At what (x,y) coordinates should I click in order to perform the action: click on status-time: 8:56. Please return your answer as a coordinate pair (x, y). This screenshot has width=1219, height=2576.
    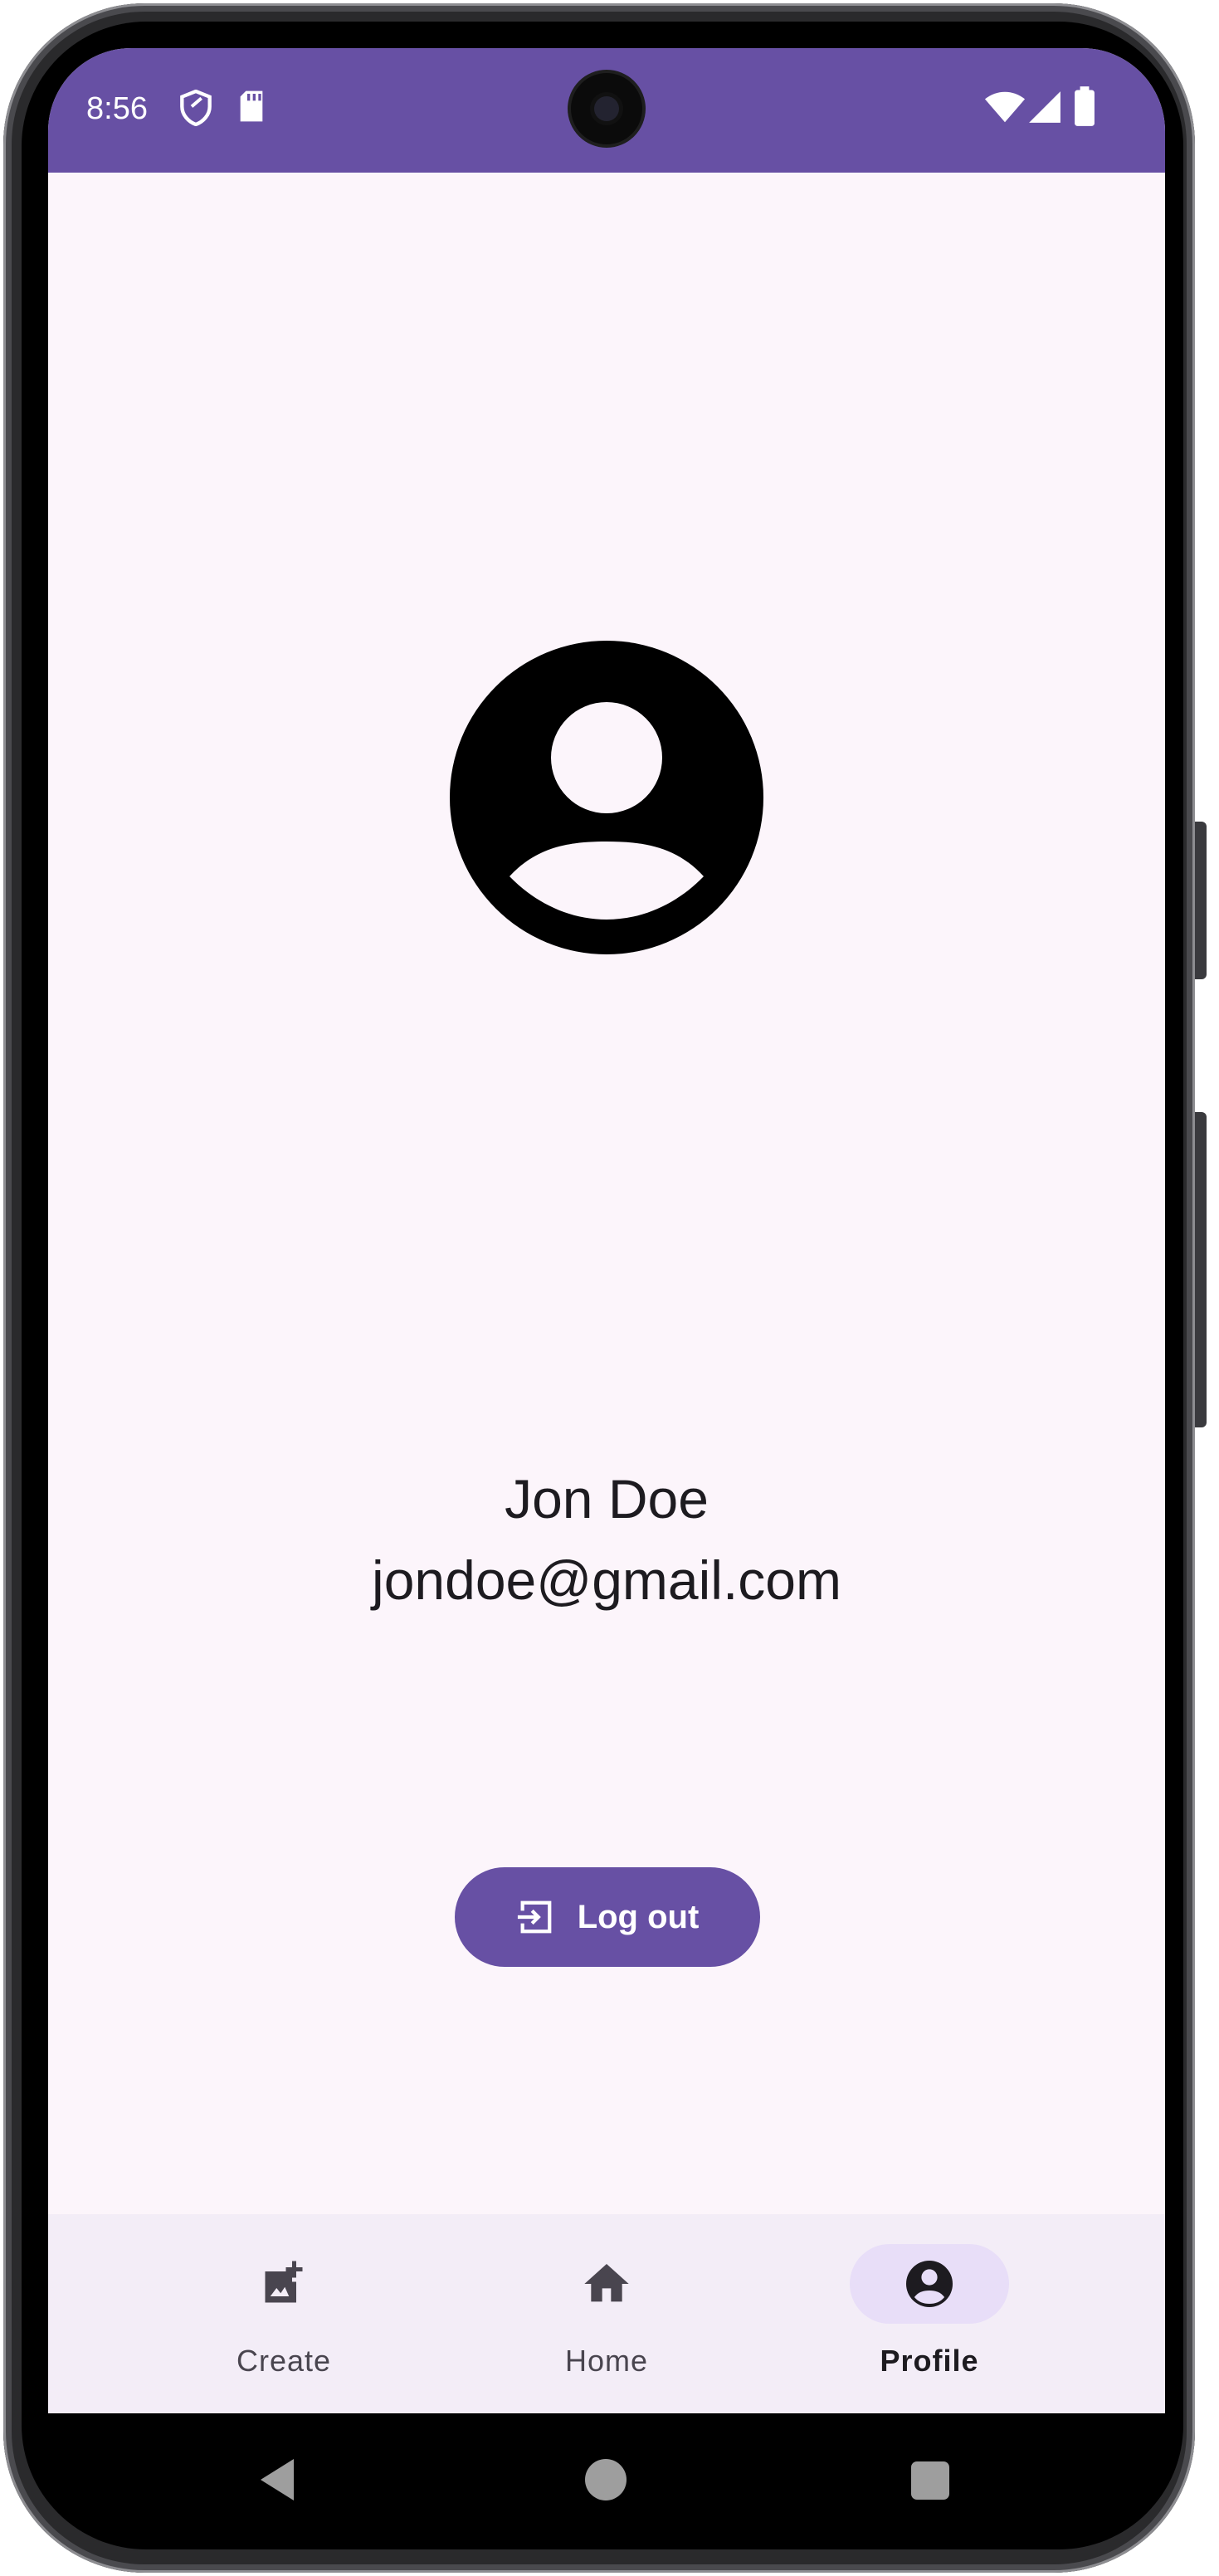
    Looking at the image, I should click on (117, 109).